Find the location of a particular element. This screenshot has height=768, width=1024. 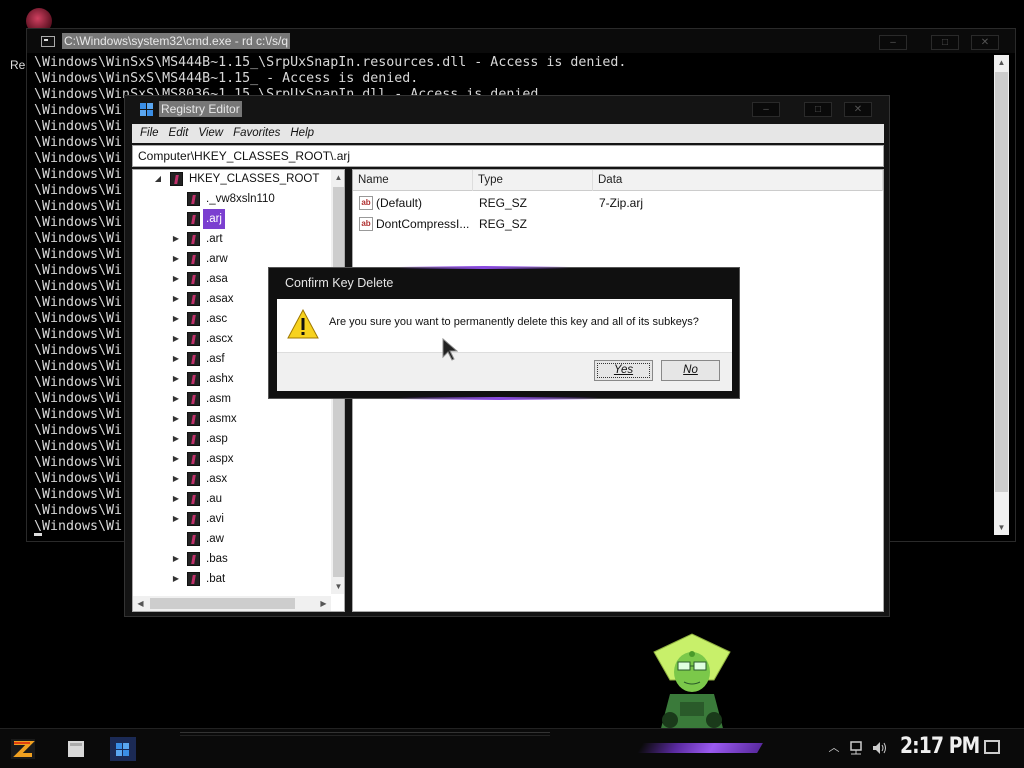

tree-item-label: .arw is located at coordinates (217, 259).